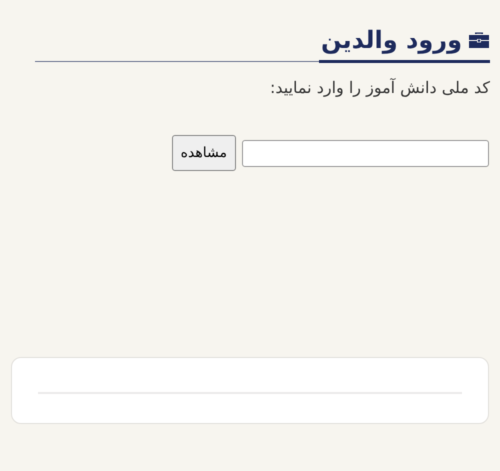  I want to click on instruction-text: کد ملی دانش آموز را وارد نمایید:, so click(379, 87).